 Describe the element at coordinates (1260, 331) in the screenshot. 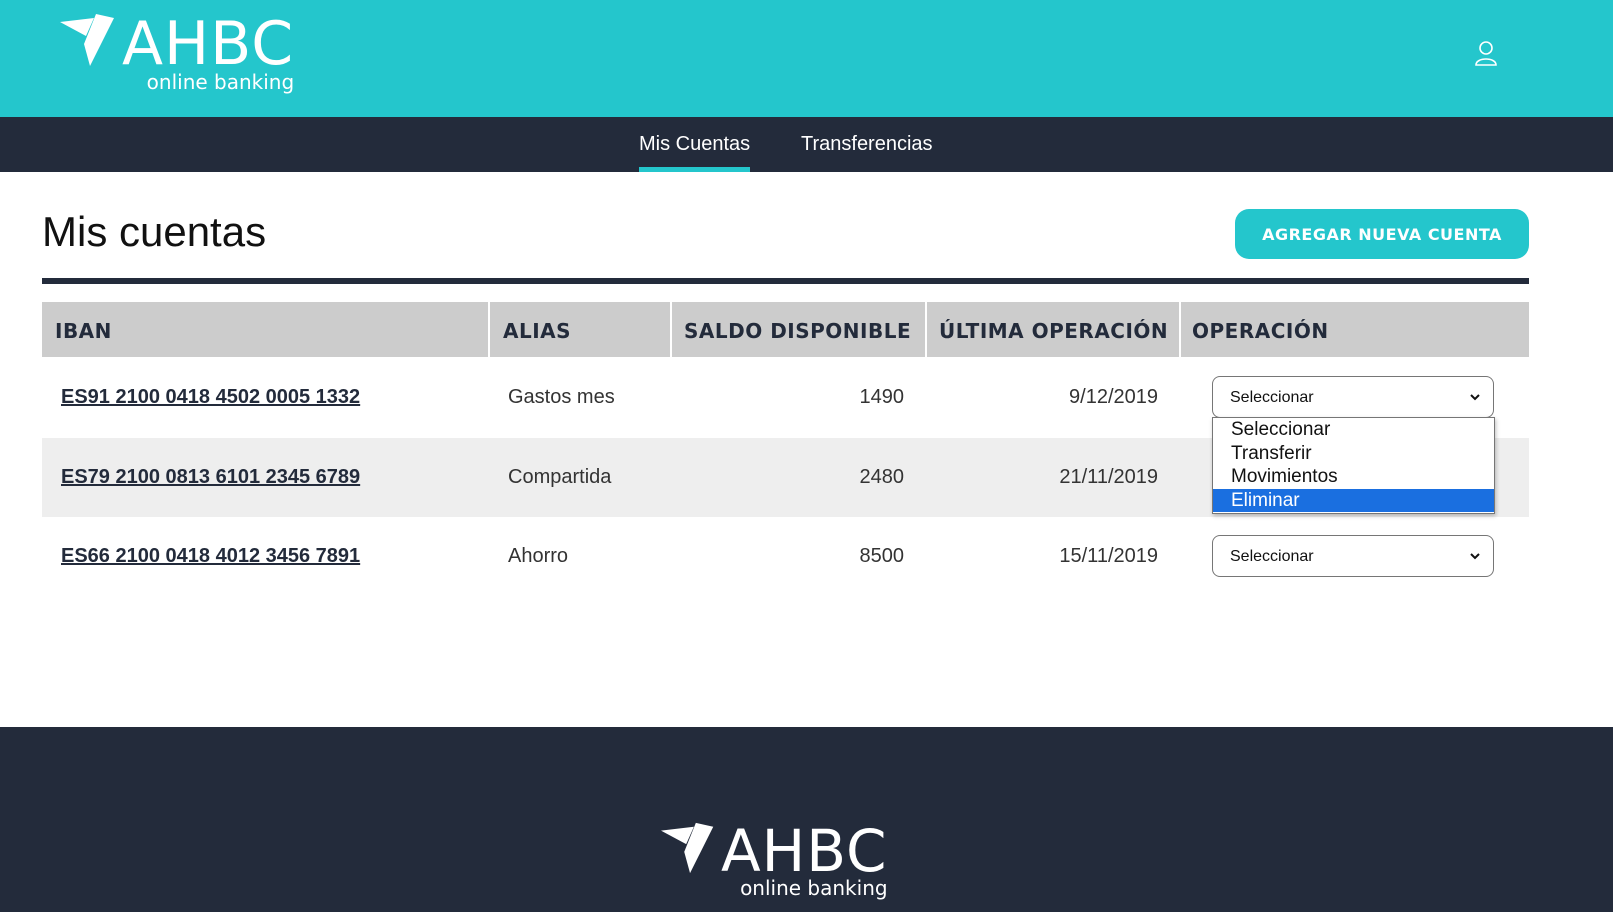

I see `header-operacion: OPERACIÓN` at that location.